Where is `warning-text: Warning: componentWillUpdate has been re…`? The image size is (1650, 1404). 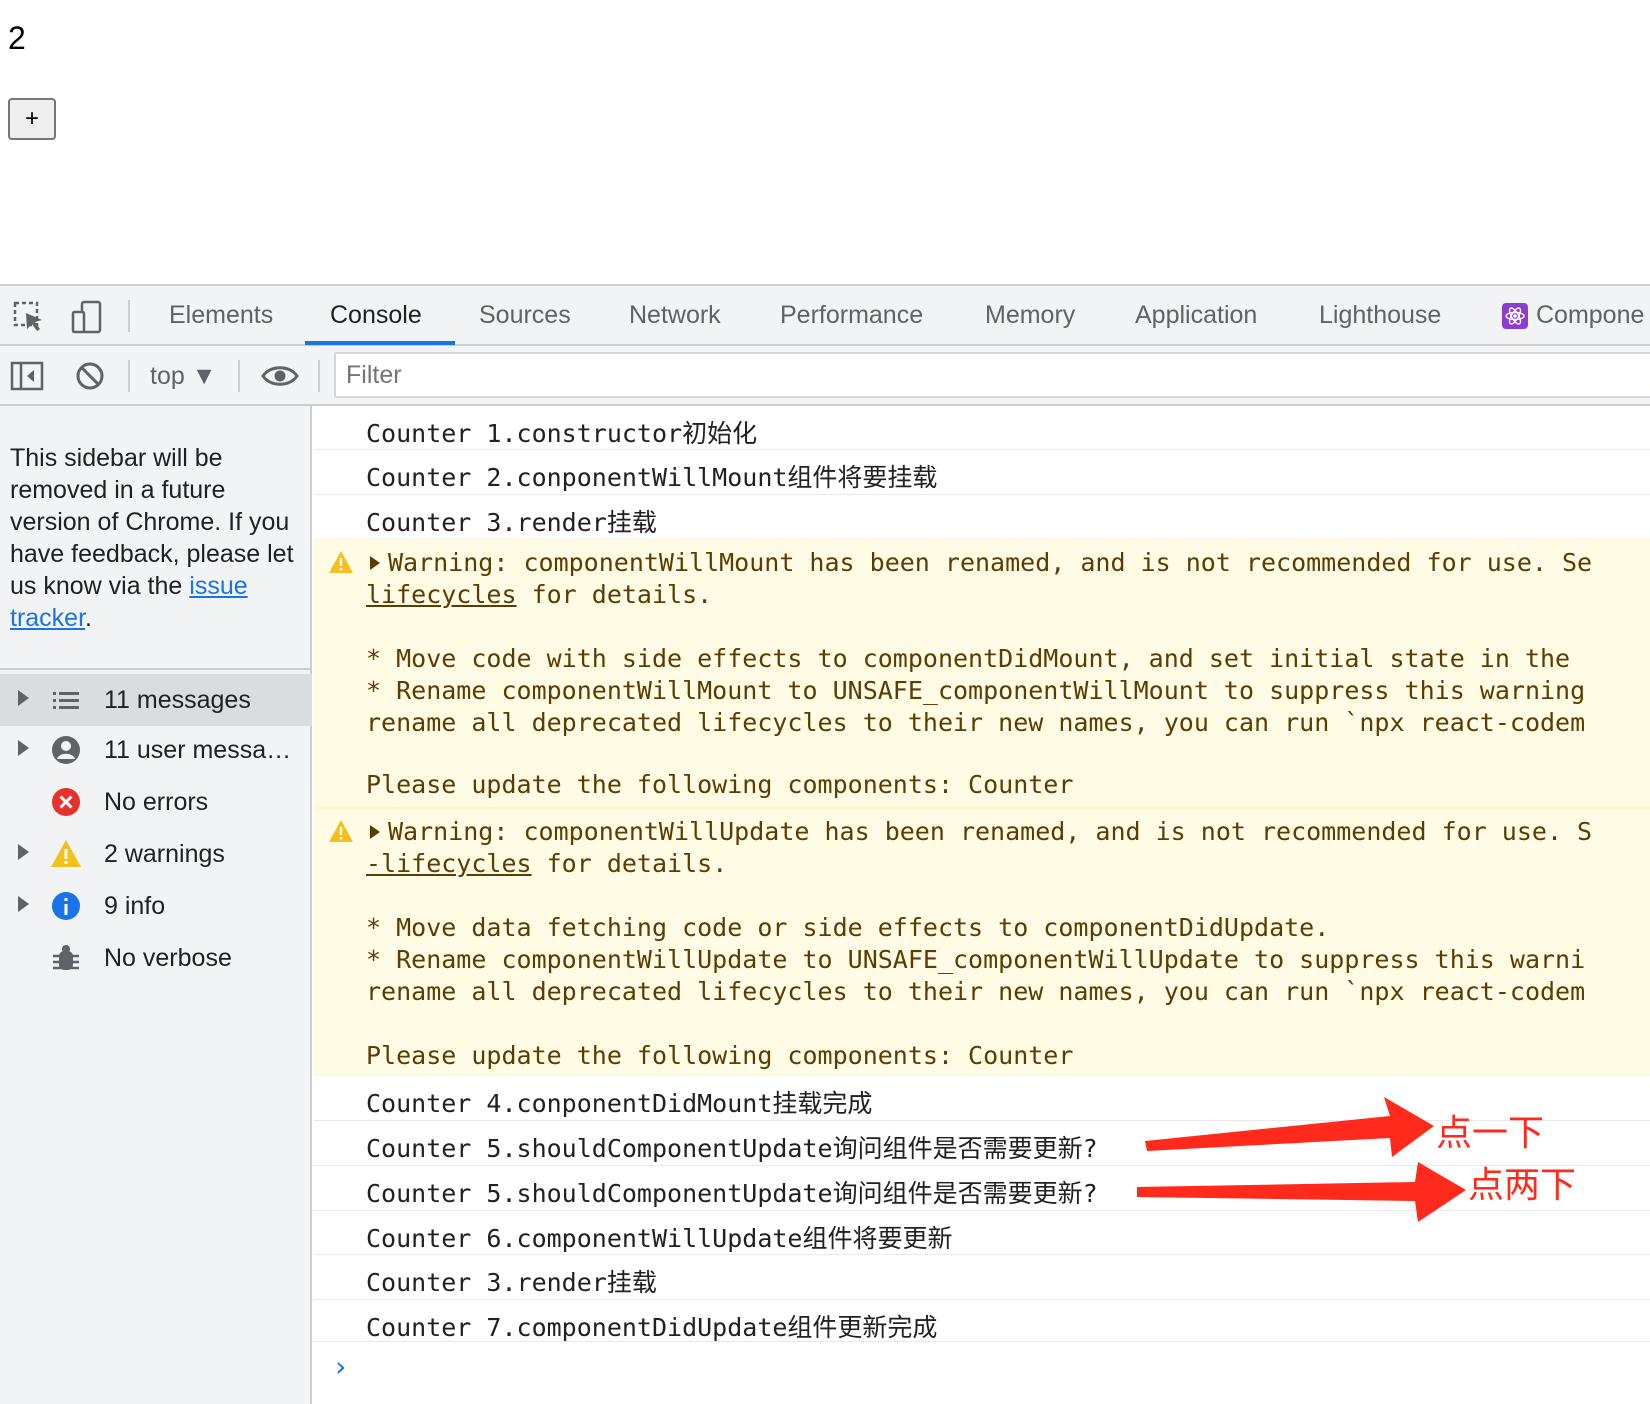
warning-text: Warning: componentWillUpdate has been re… is located at coordinates (990, 831).